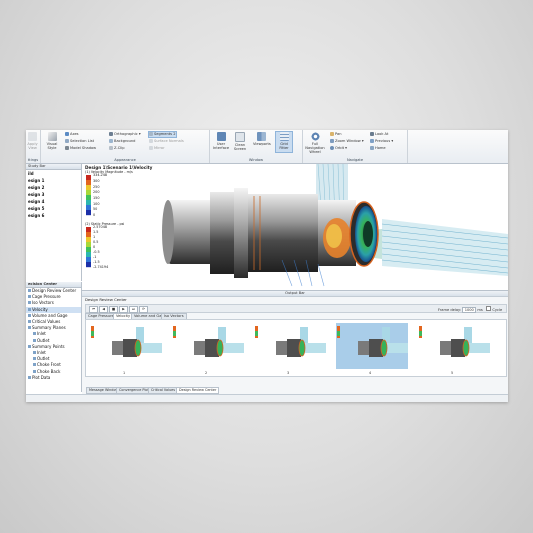  I want to click on grid-icon, so click(284, 136).